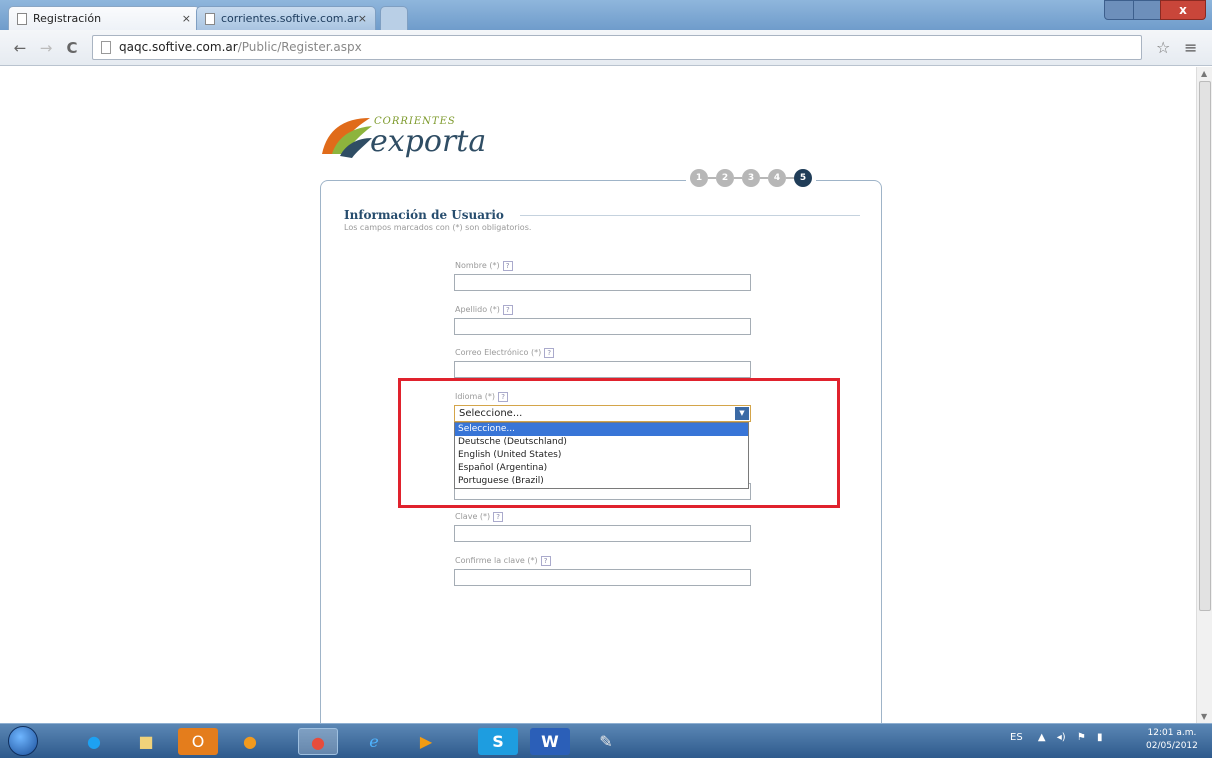 The image size is (1212, 758). What do you see at coordinates (617, 47) in the screenshot?
I see `address-bar: qaqc.softive.com.ar/Public/Register.aspx` at bounding box center [617, 47].